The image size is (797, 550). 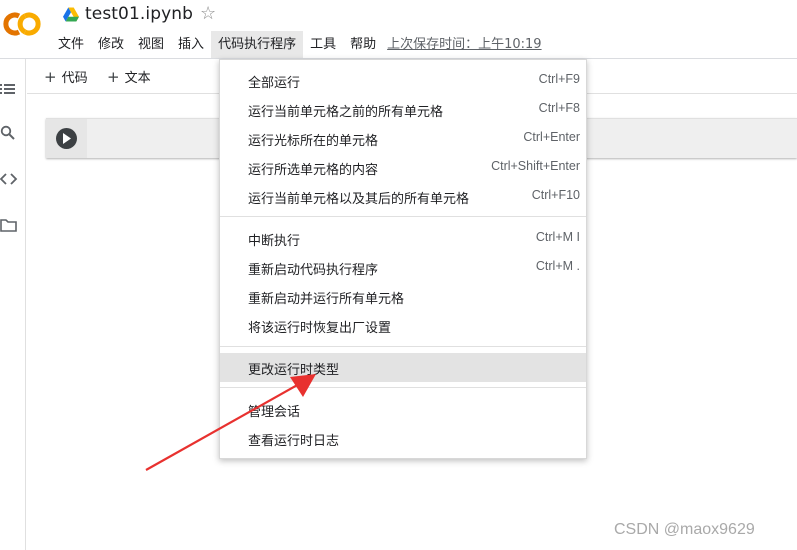 I want to click on menu-item-restart-and-run-all: 重新启动并运行所有单元格, so click(x=403, y=296).